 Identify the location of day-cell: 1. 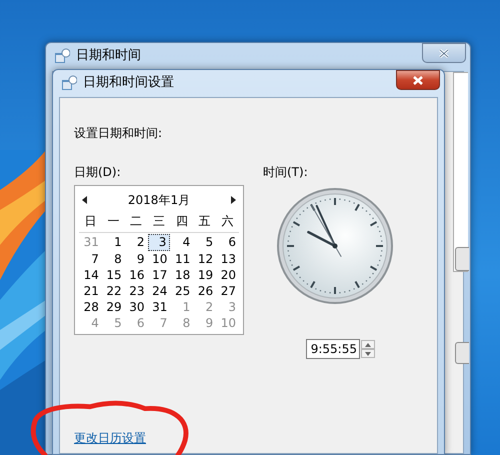
(113, 242).